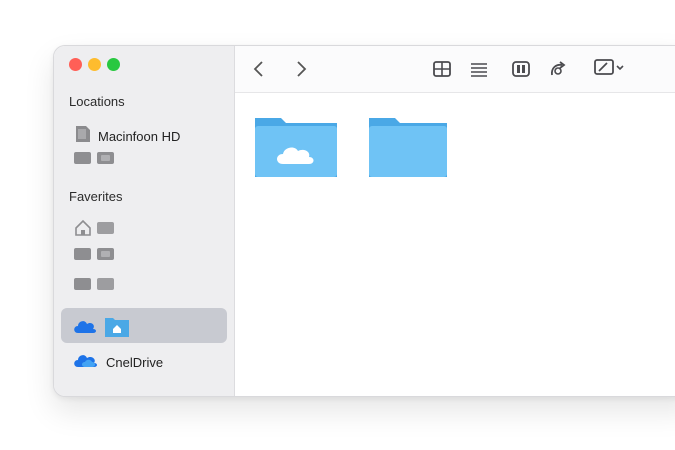  Describe the element at coordinates (117, 328) in the screenshot. I see `folder-home-icon` at that location.